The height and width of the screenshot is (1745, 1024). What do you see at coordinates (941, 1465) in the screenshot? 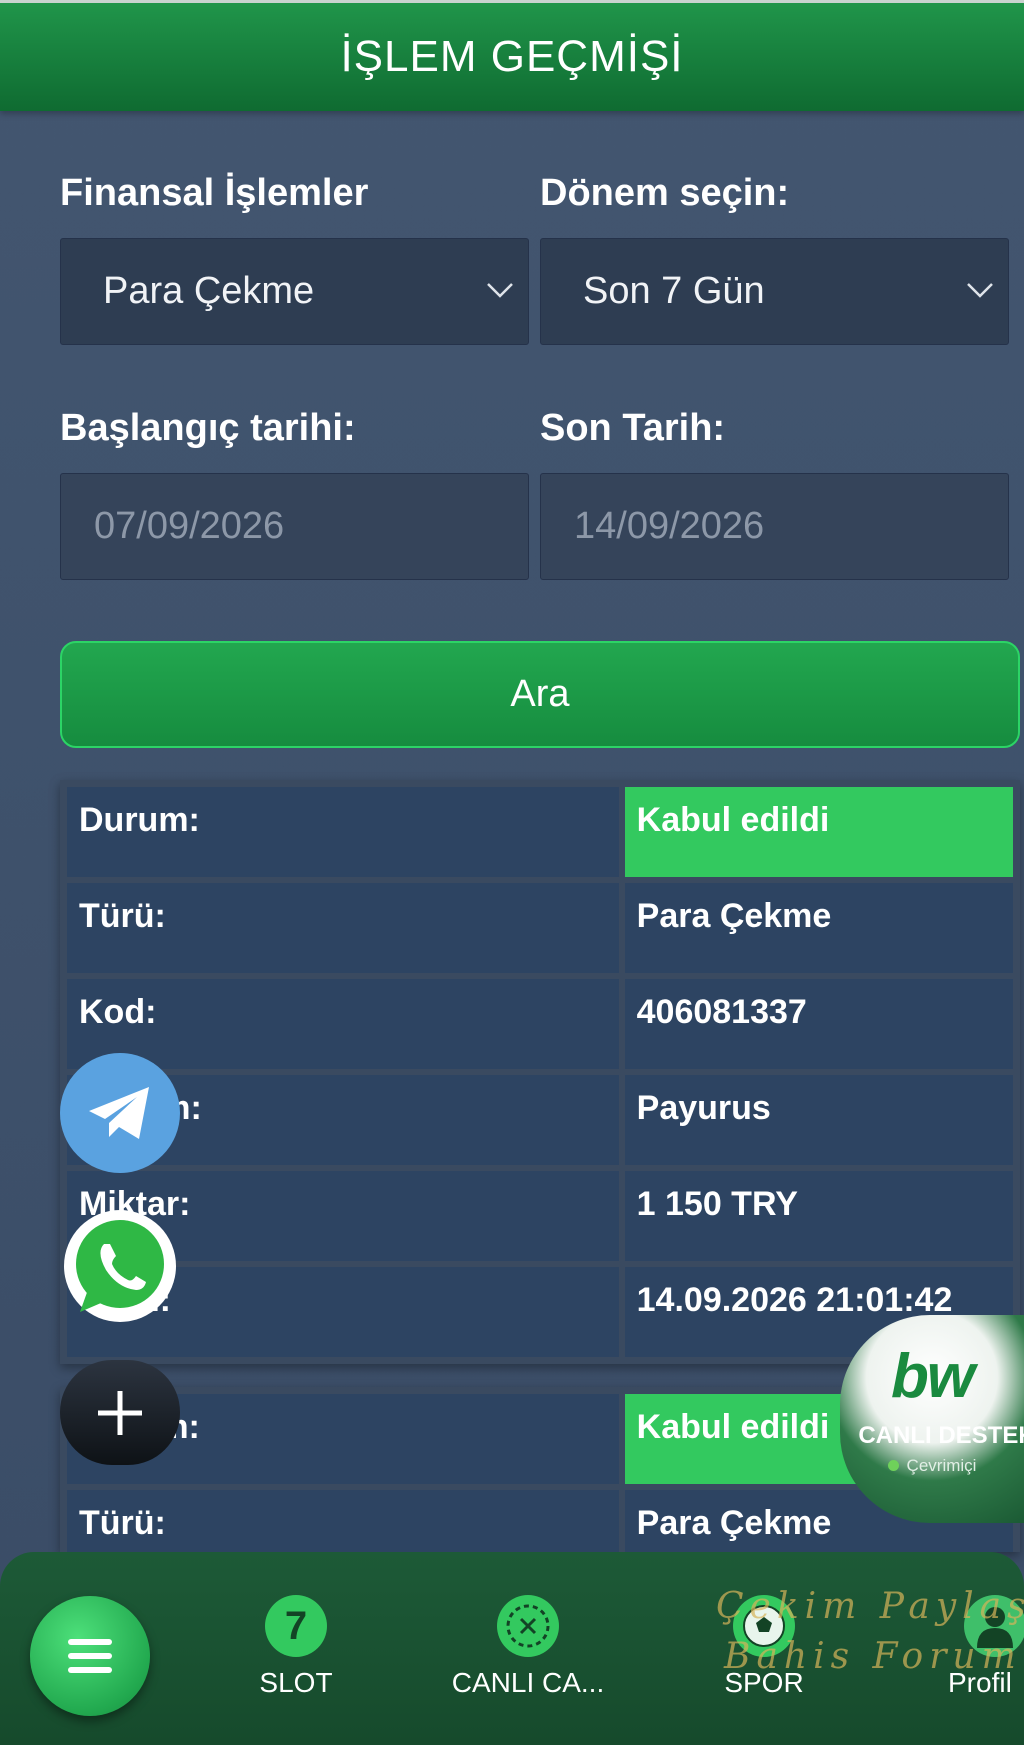
I see `live-support-status-text: Çevrimiçi` at bounding box center [941, 1465].